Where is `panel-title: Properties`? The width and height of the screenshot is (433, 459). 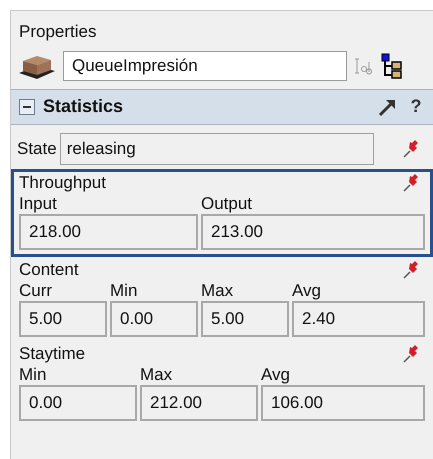 panel-title: Properties is located at coordinates (58, 32).